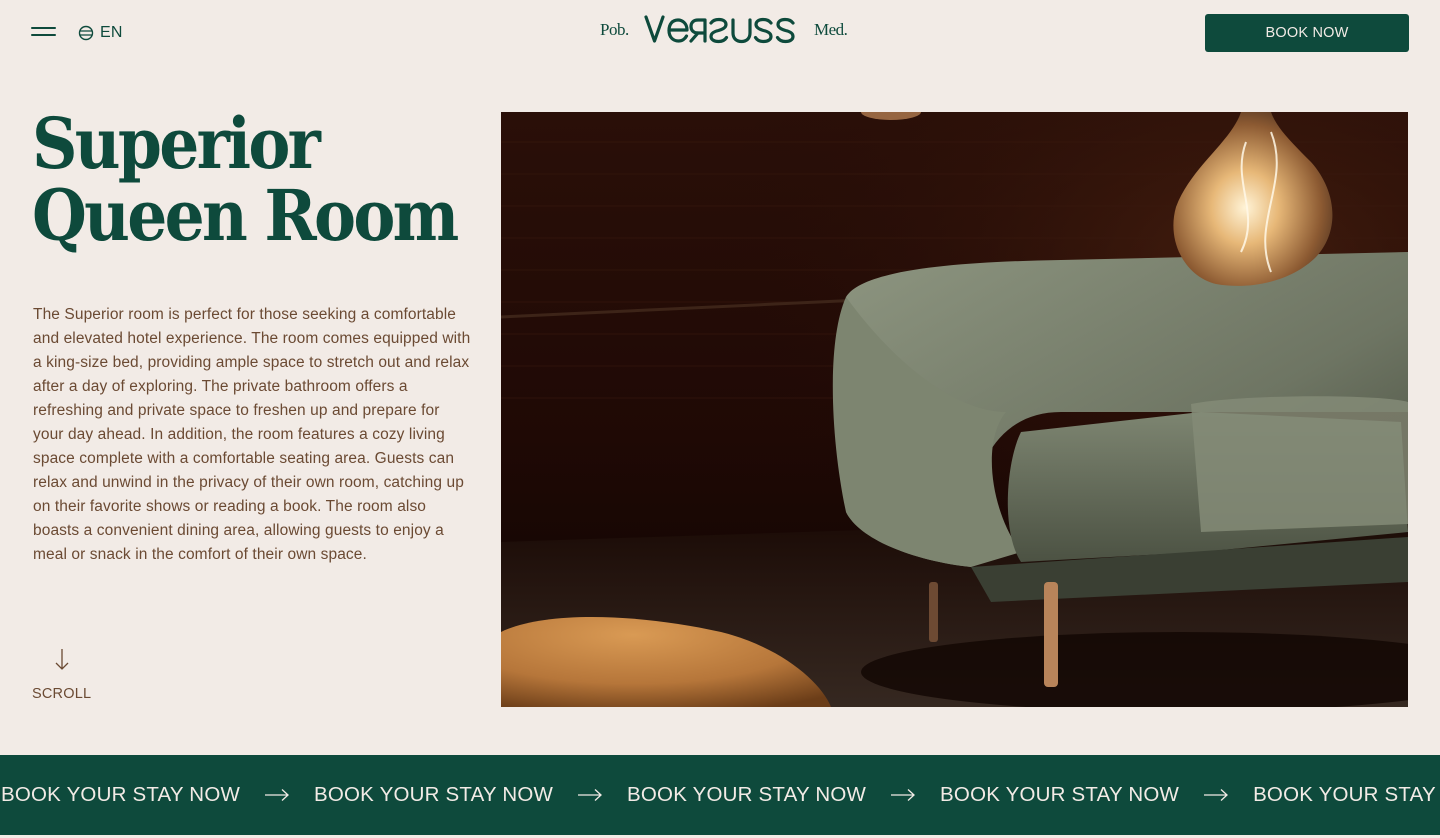 The height and width of the screenshot is (838, 1440). I want to click on page-title: Superior Queen Room, so click(245, 179).